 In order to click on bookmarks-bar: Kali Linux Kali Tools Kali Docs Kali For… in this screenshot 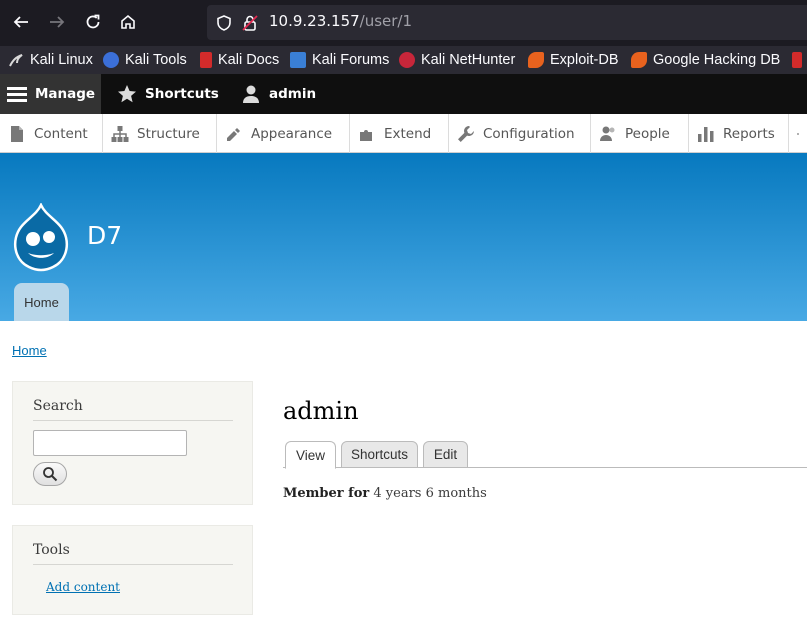, I will do `click(403, 60)`.